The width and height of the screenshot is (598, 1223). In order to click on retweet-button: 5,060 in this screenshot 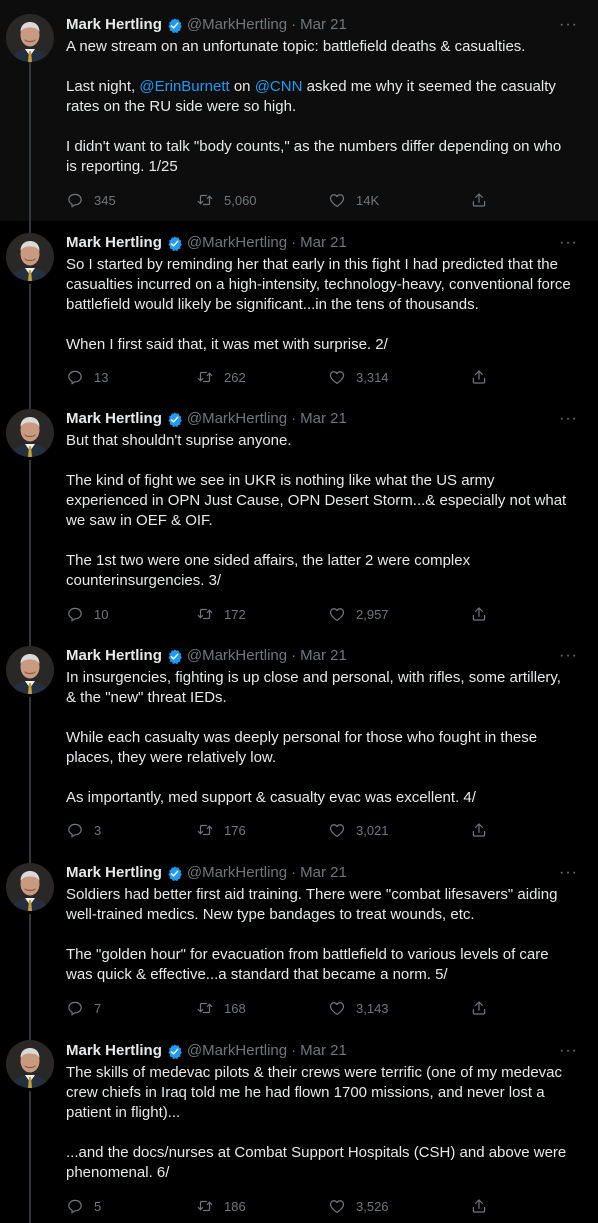, I will do `click(226, 200)`.